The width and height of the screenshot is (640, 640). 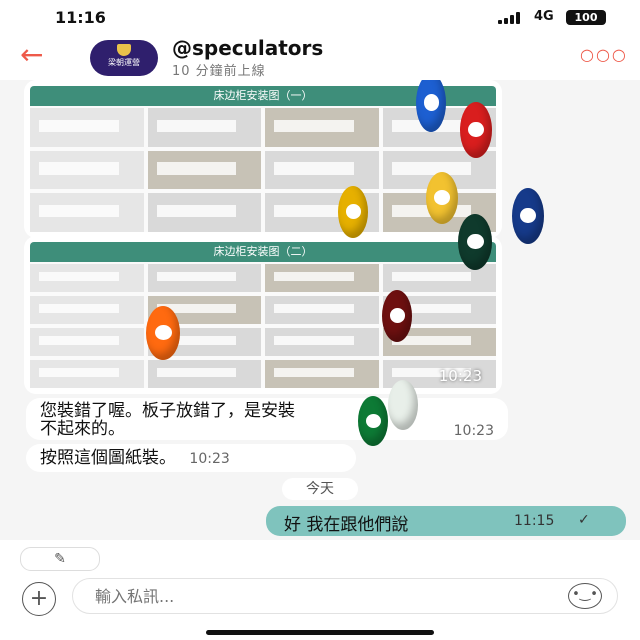 What do you see at coordinates (442, 198) in the screenshot?
I see `yellow-striped-ball-icon` at bounding box center [442, 198].